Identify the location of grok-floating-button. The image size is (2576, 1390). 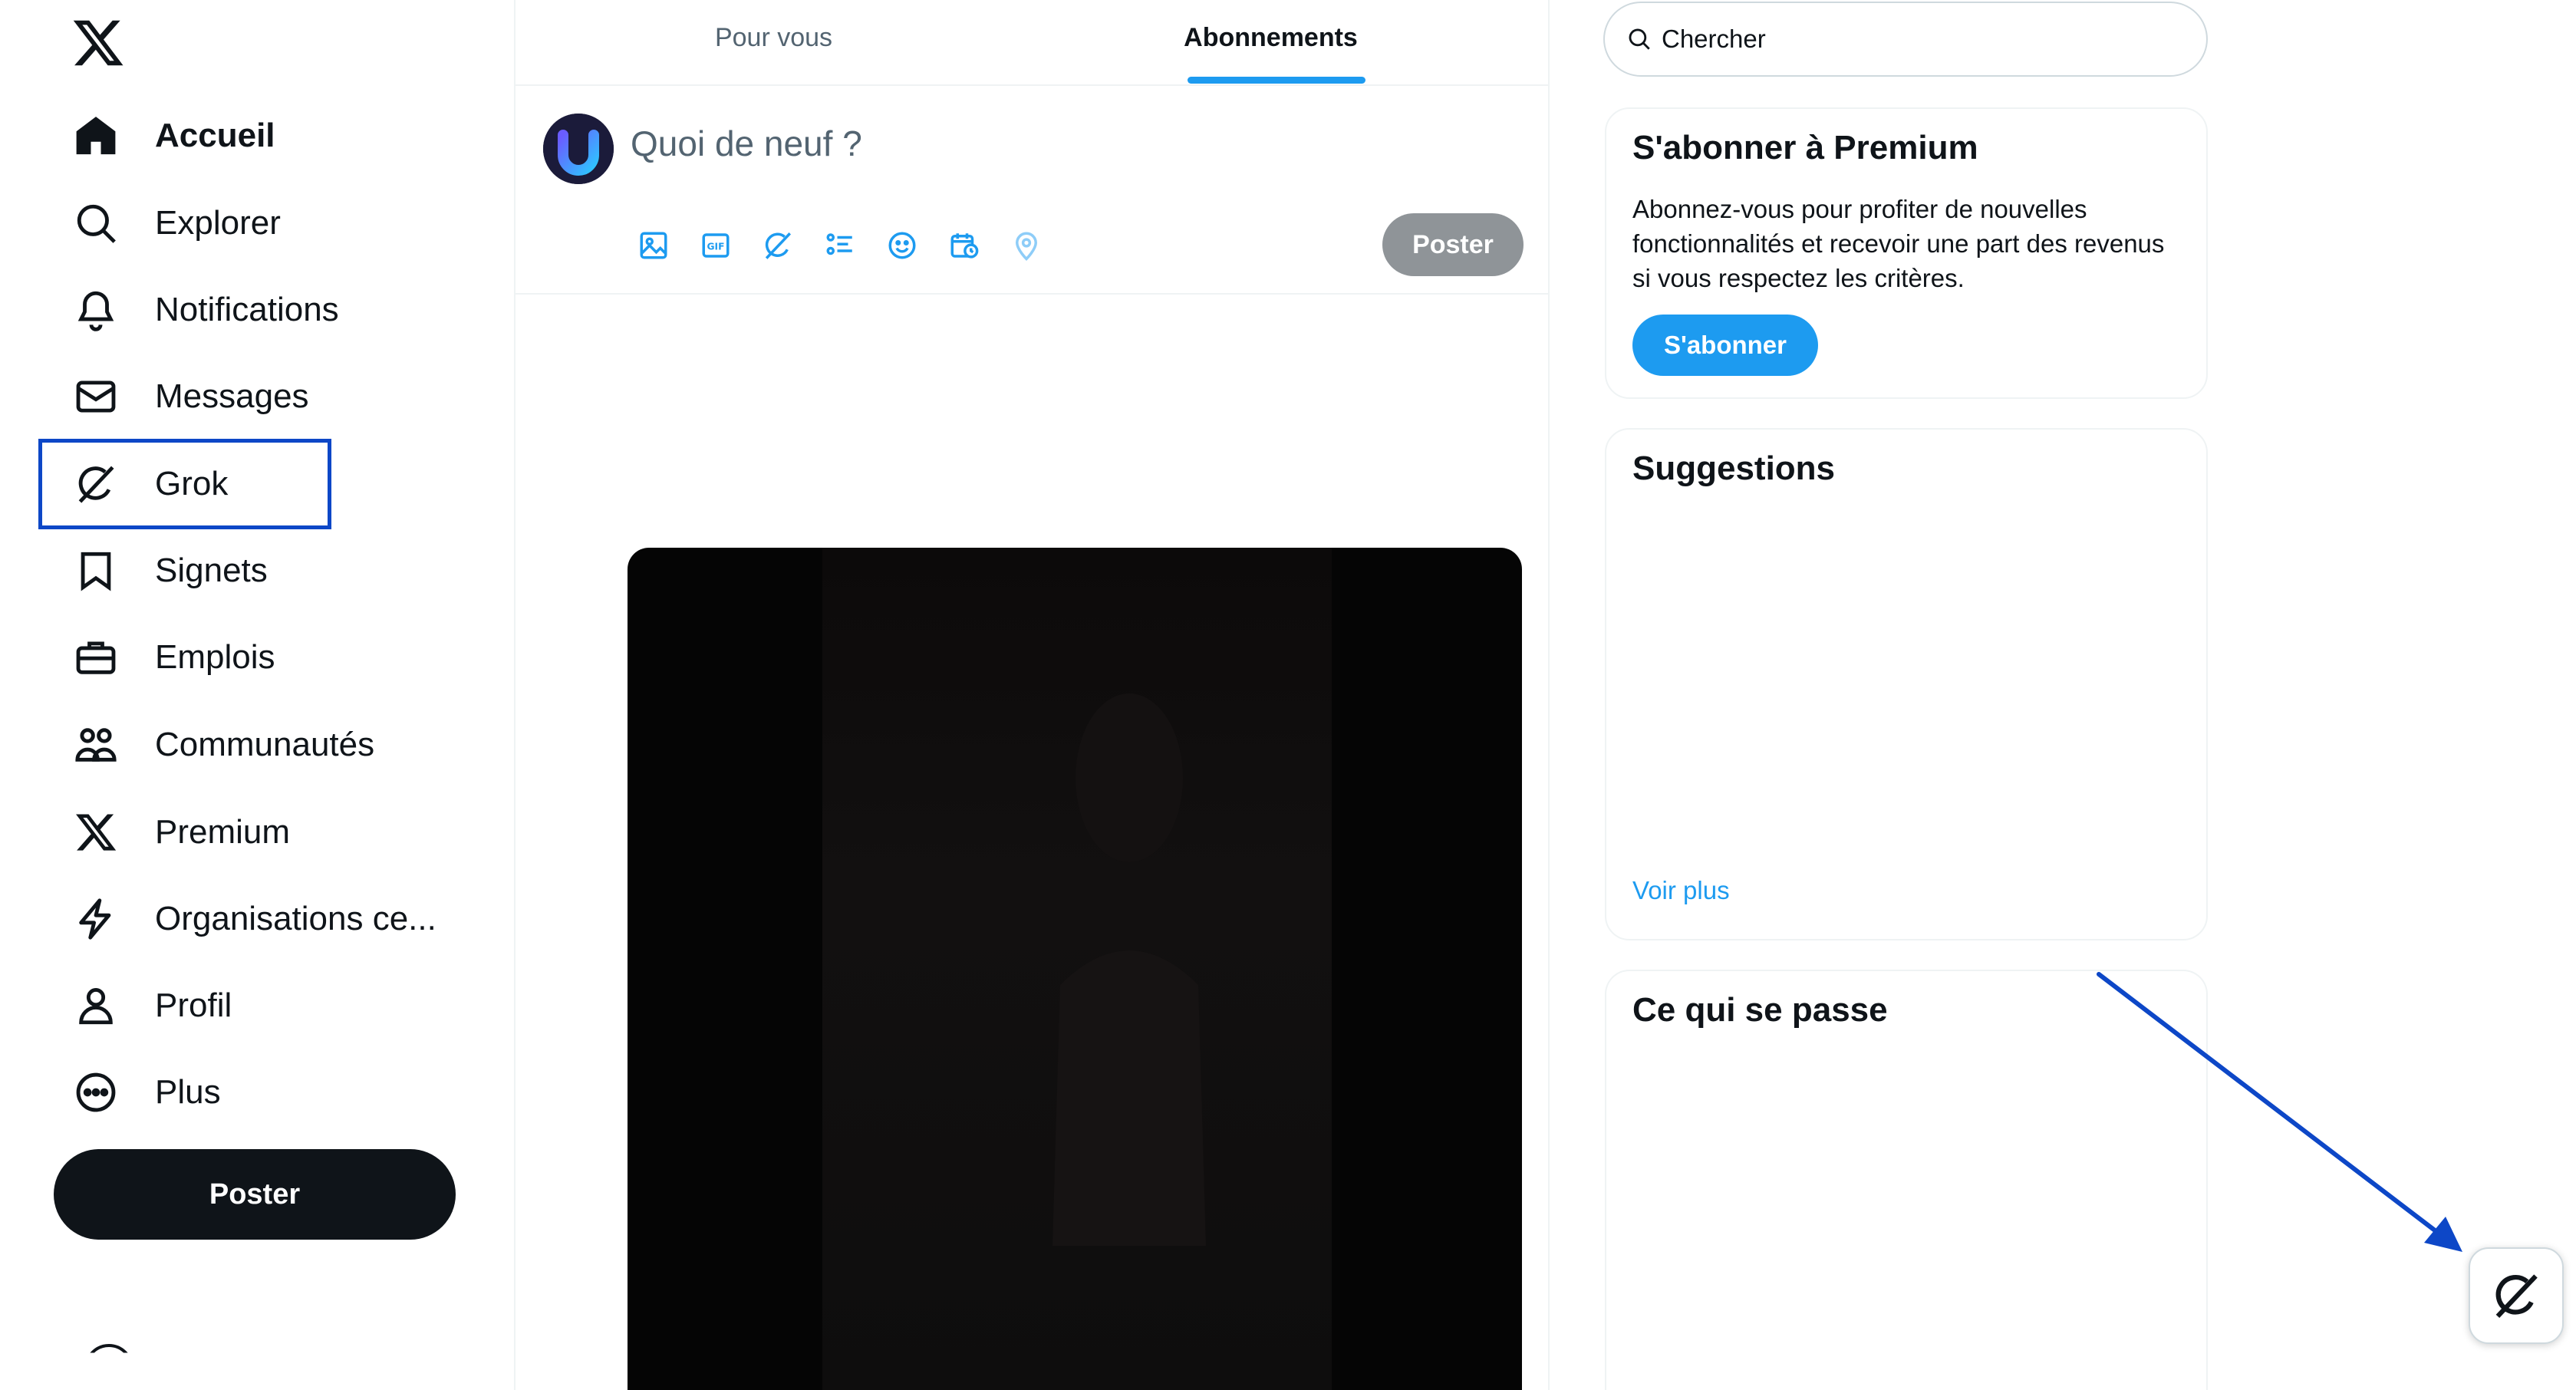
(2516, 1295).